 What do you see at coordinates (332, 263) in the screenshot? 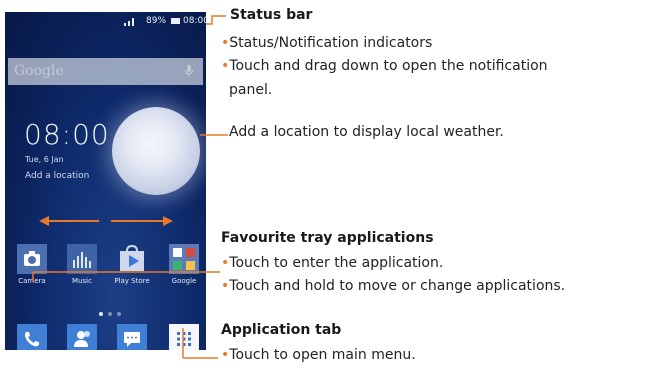
I see `favourite-tray-bullet-1: •Touch to enter the application.` at bounding box center [332, 263].